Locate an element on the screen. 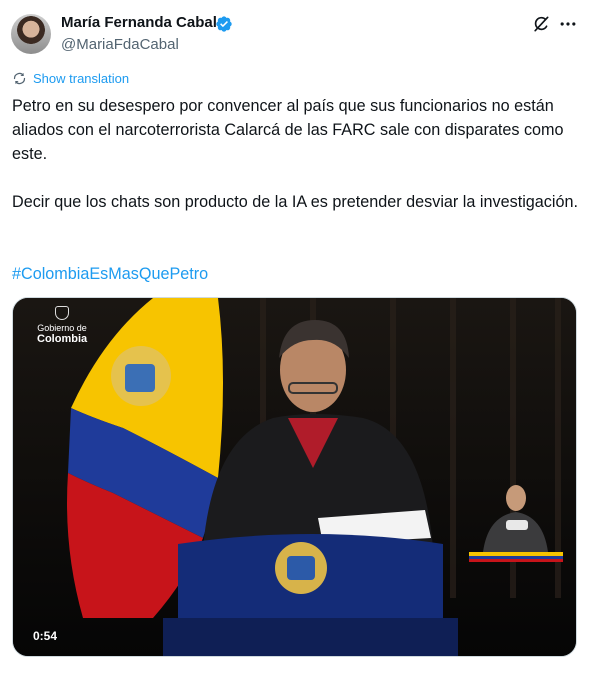 This screenshot has height=674, width=610. grok-icon is located at coordinates (541, 24).